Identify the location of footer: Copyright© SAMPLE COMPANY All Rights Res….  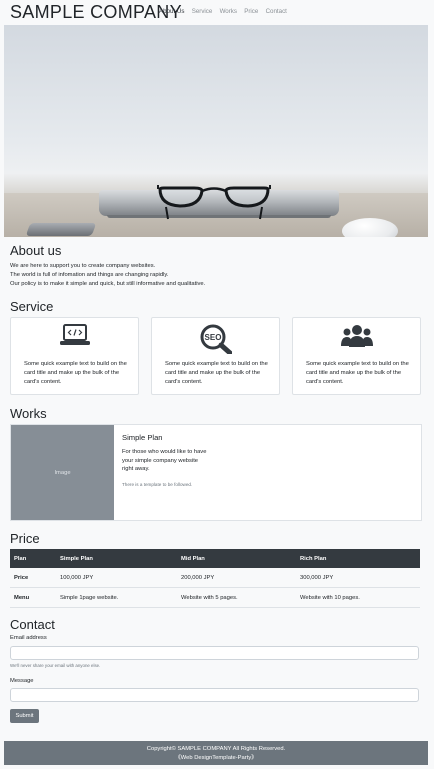
(216, 753).